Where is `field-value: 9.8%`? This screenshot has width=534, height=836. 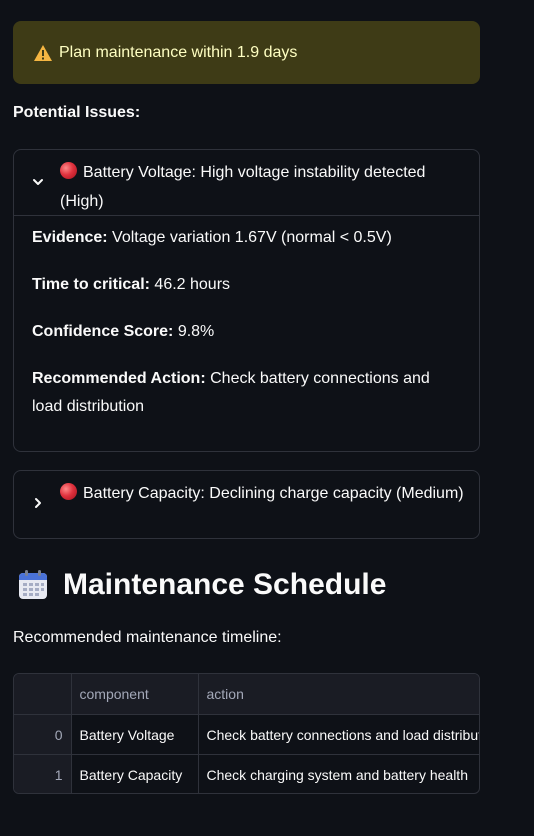 field-value: 9.8% is located at coordinates (196, 331).